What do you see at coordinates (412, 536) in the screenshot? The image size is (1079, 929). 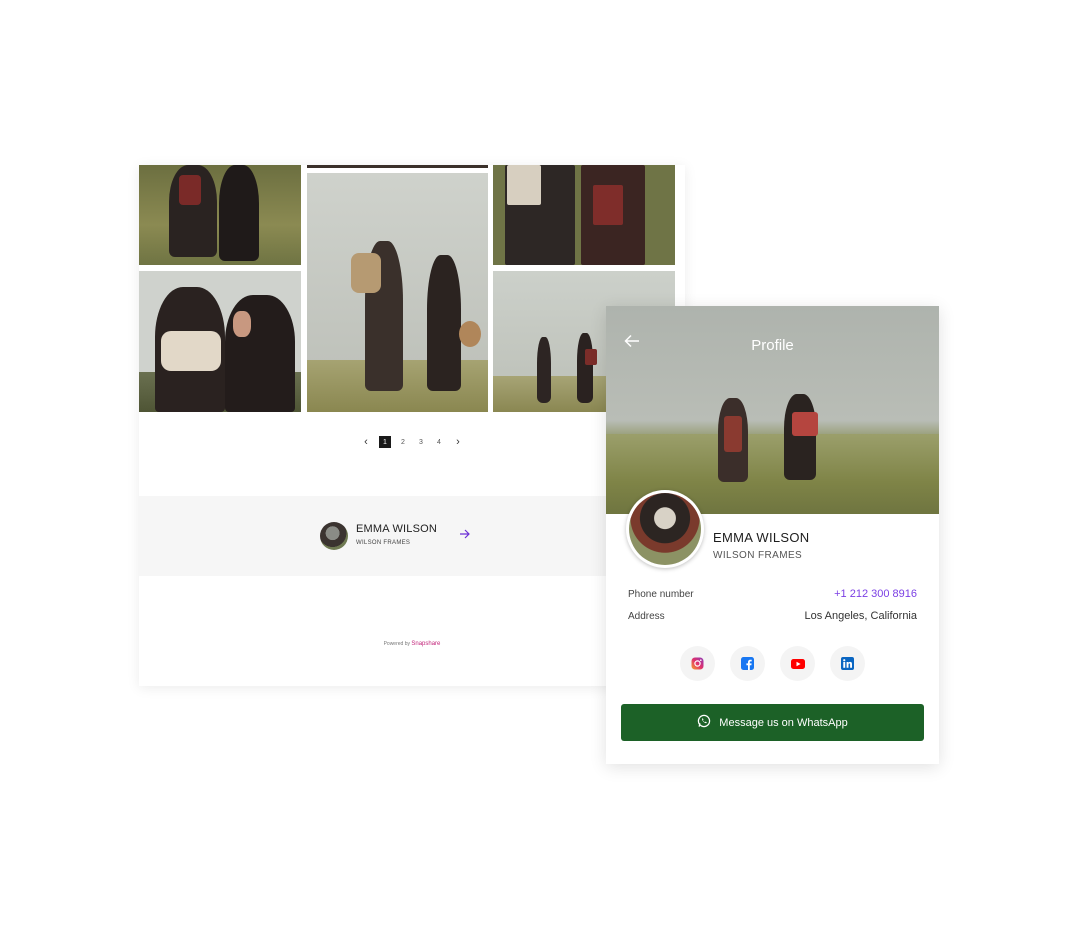 I see `author-strip: EMMA WILSON WILSON FRAMES` at bounding box center [412, 536].